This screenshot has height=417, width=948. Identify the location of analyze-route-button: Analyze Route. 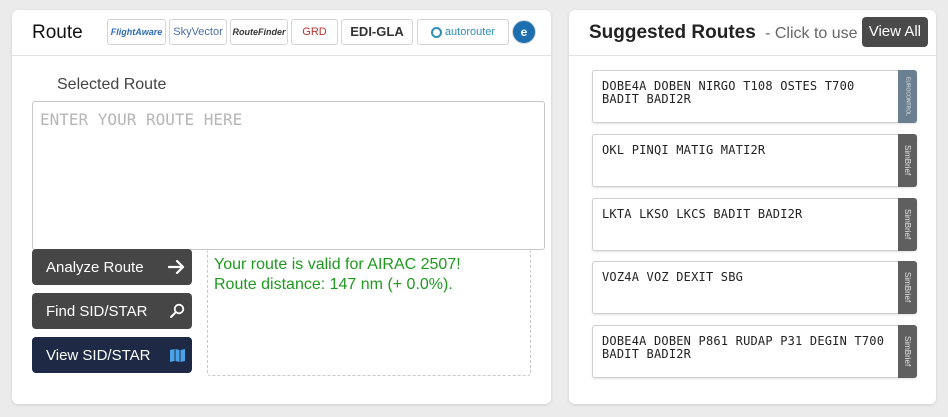
(112, 267).